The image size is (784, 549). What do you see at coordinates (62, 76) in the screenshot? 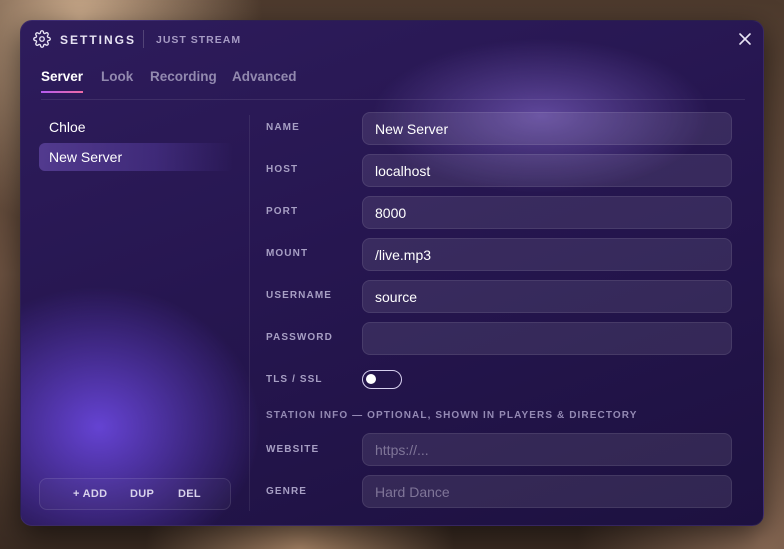
I see `tab-server-label: Server` at bounding box center [62, 76].